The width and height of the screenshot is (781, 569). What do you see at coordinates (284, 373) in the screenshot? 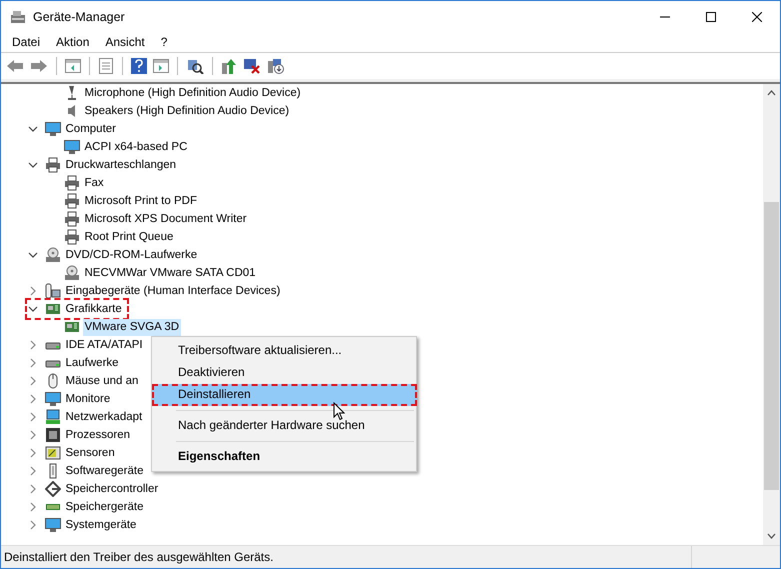
I see `context-menu-item: Deaktivieren` at bounding box center [284, 373].